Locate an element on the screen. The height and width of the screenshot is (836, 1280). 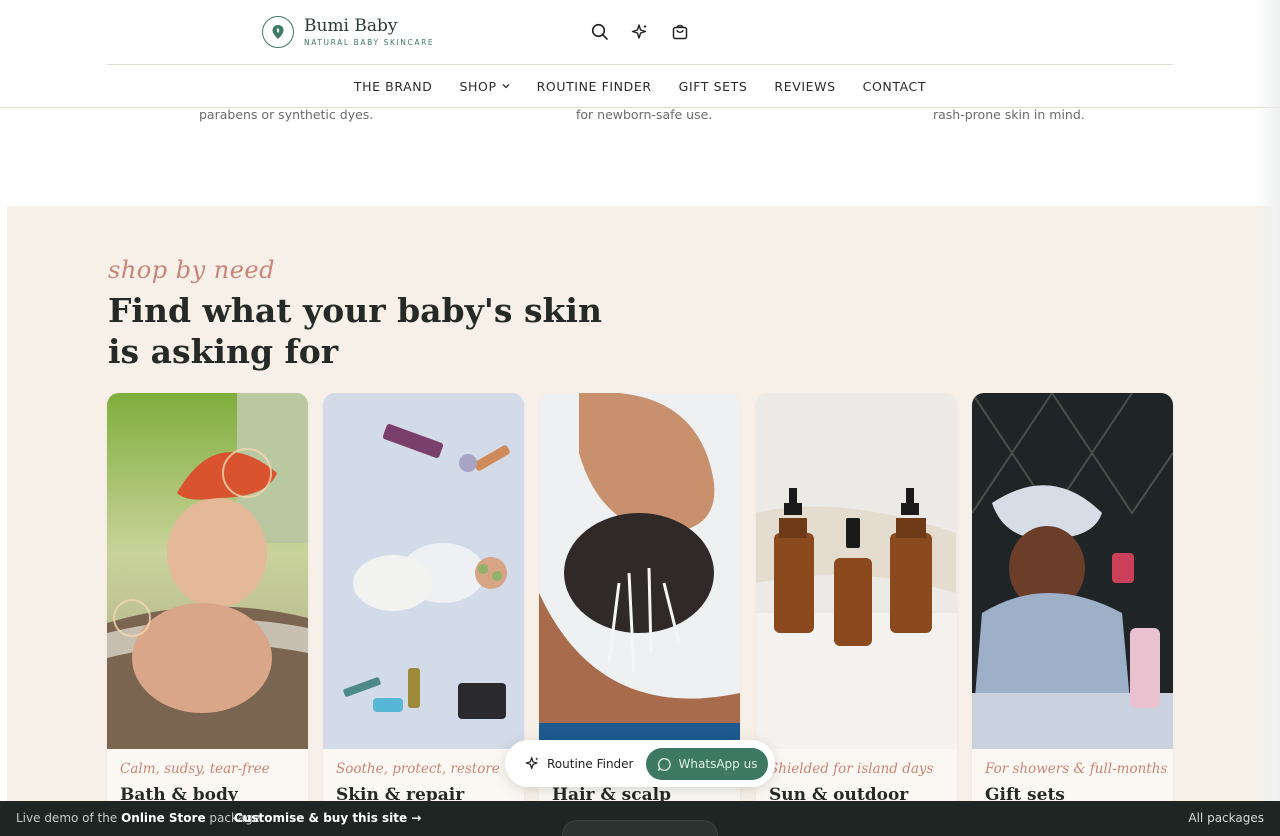
nav-gift-sets: GIFT SETS is located at coordinates (713, 86).